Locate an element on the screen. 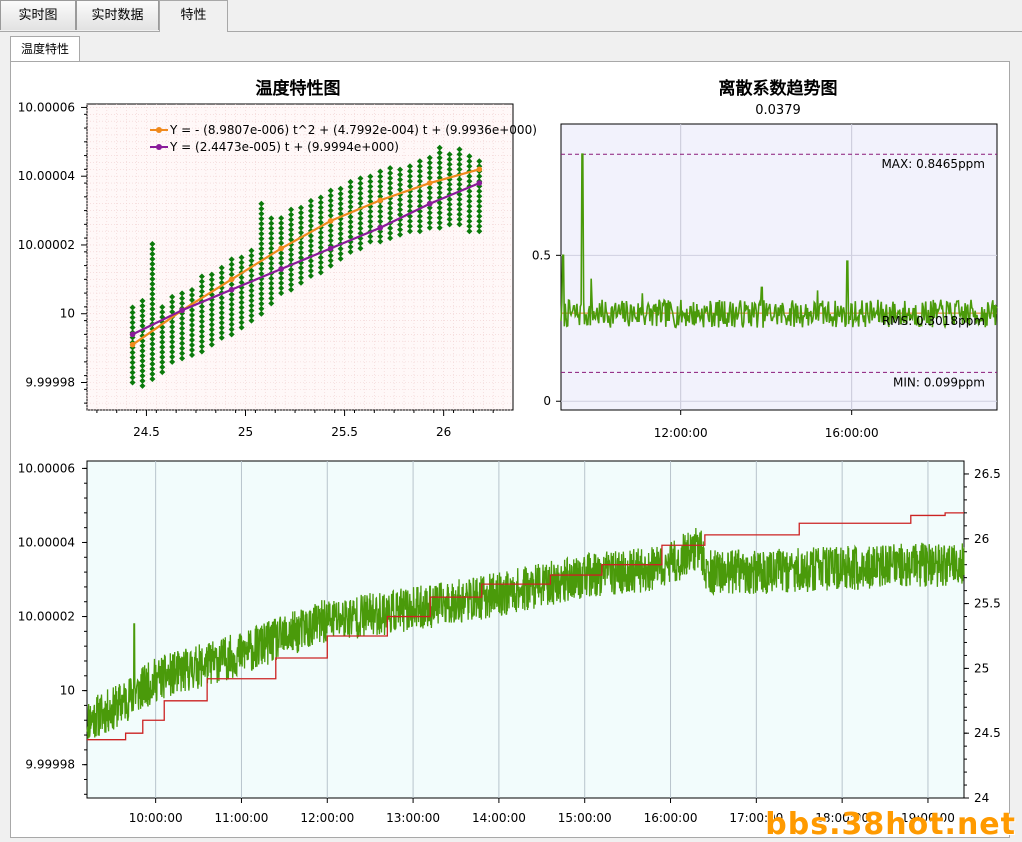 The image size is (1022, 842). chart2-reference-label: MAX: 0.8465ppm is located at coordinates (933, 164).